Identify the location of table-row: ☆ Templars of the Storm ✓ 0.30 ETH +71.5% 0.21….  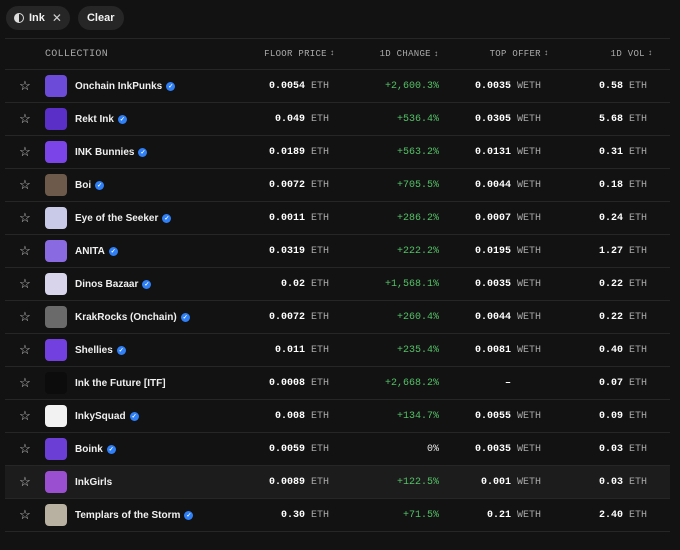
(337, 515).